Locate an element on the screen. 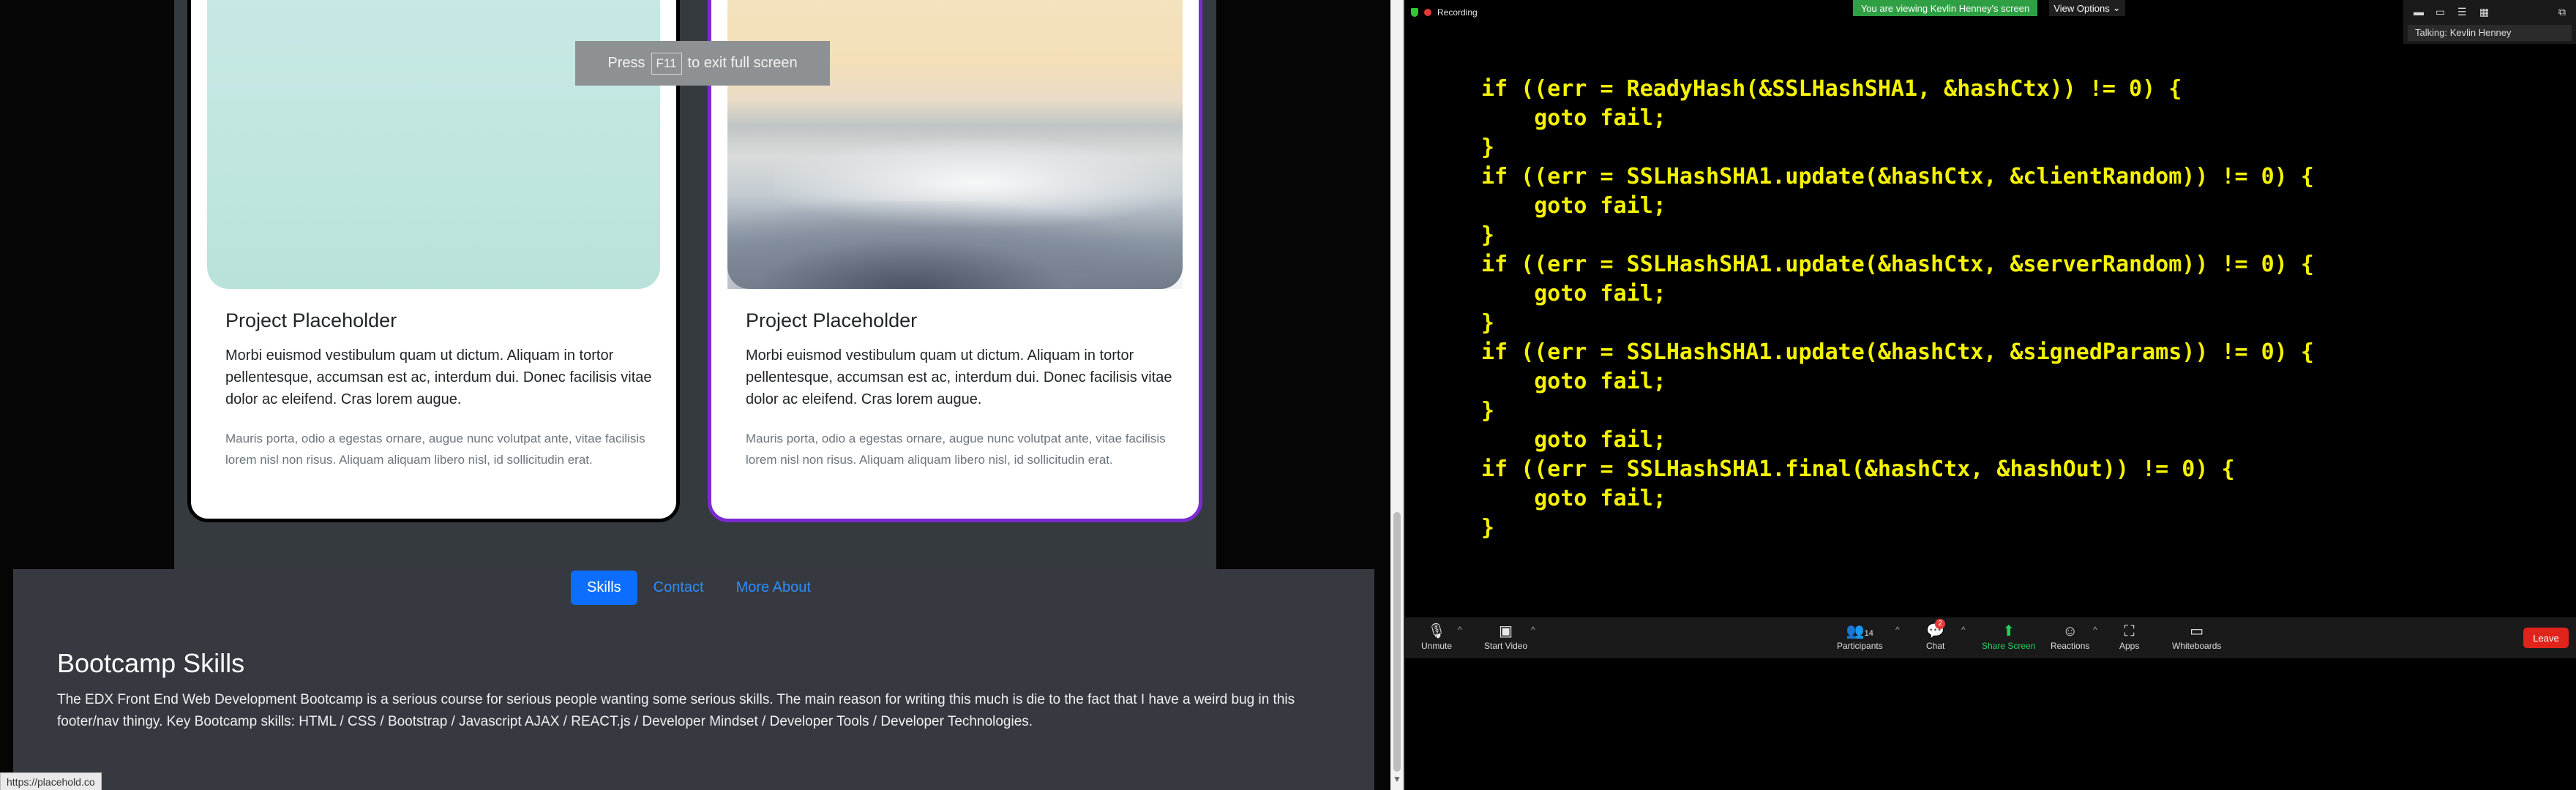 This screenshot has width=2576, height=790. start-video-label: Start Video is located at coordinates (1506, 646).